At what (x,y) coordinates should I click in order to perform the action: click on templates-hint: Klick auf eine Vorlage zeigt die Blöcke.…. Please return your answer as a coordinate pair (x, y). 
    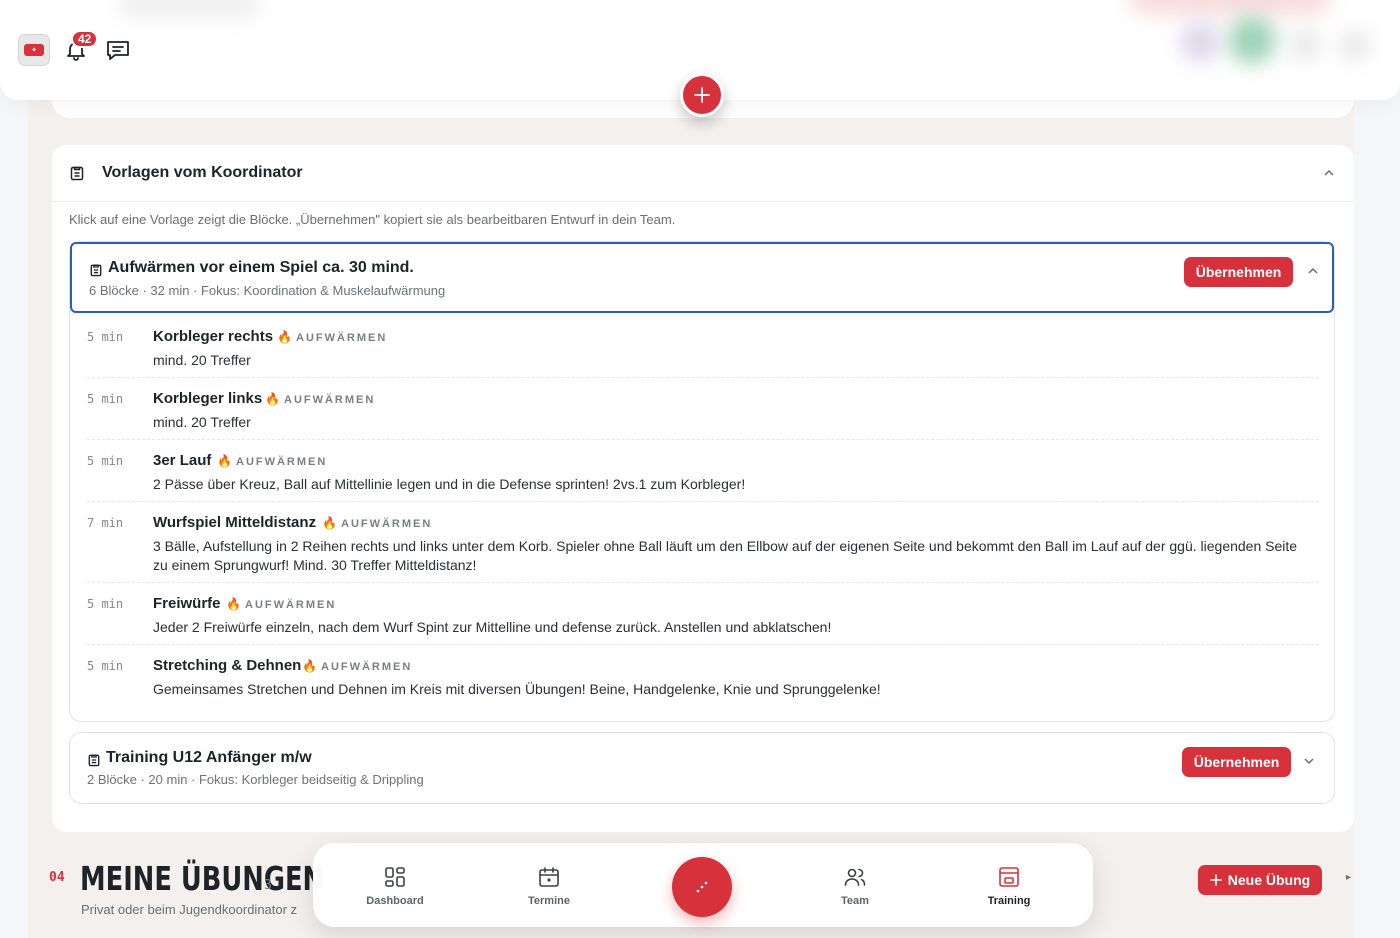
    Looking at the image, I should click on (372, 219).